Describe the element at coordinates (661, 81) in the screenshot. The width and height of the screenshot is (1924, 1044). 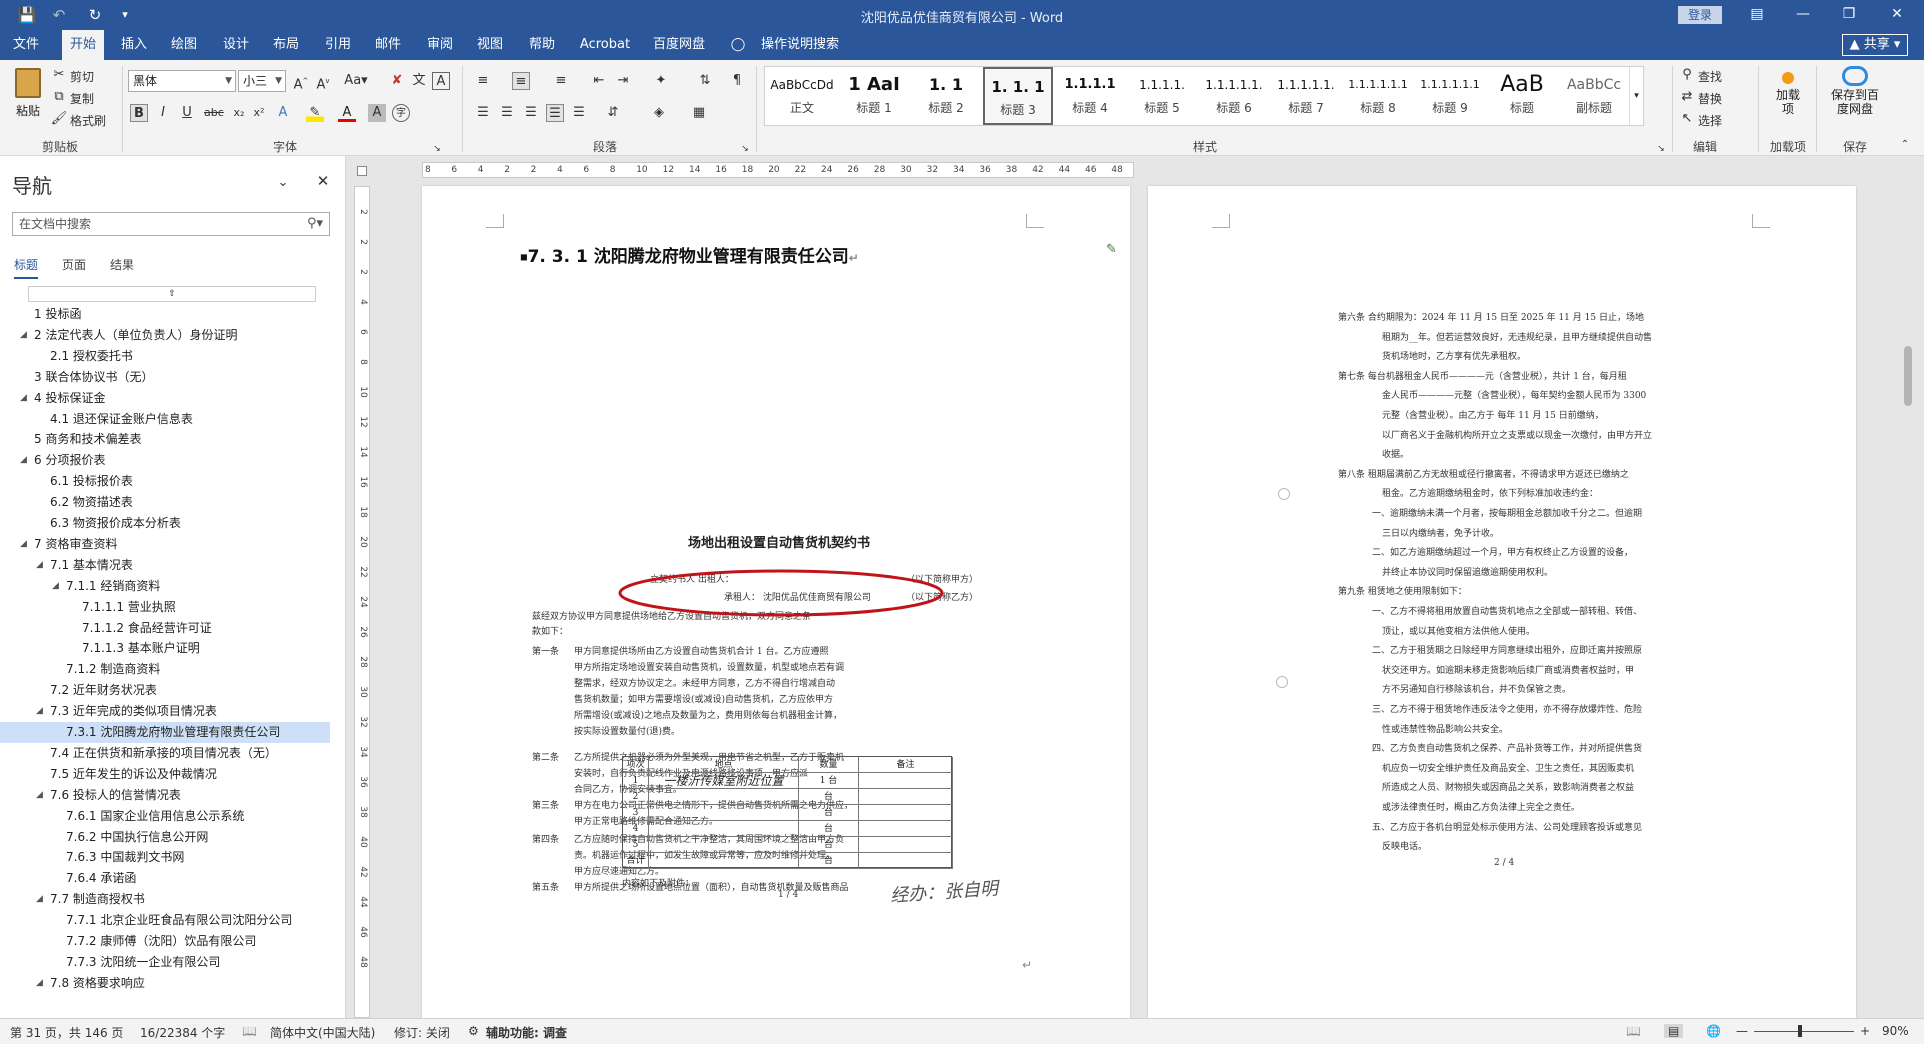
I see `chinese-layout-icon: ✦` at that location.